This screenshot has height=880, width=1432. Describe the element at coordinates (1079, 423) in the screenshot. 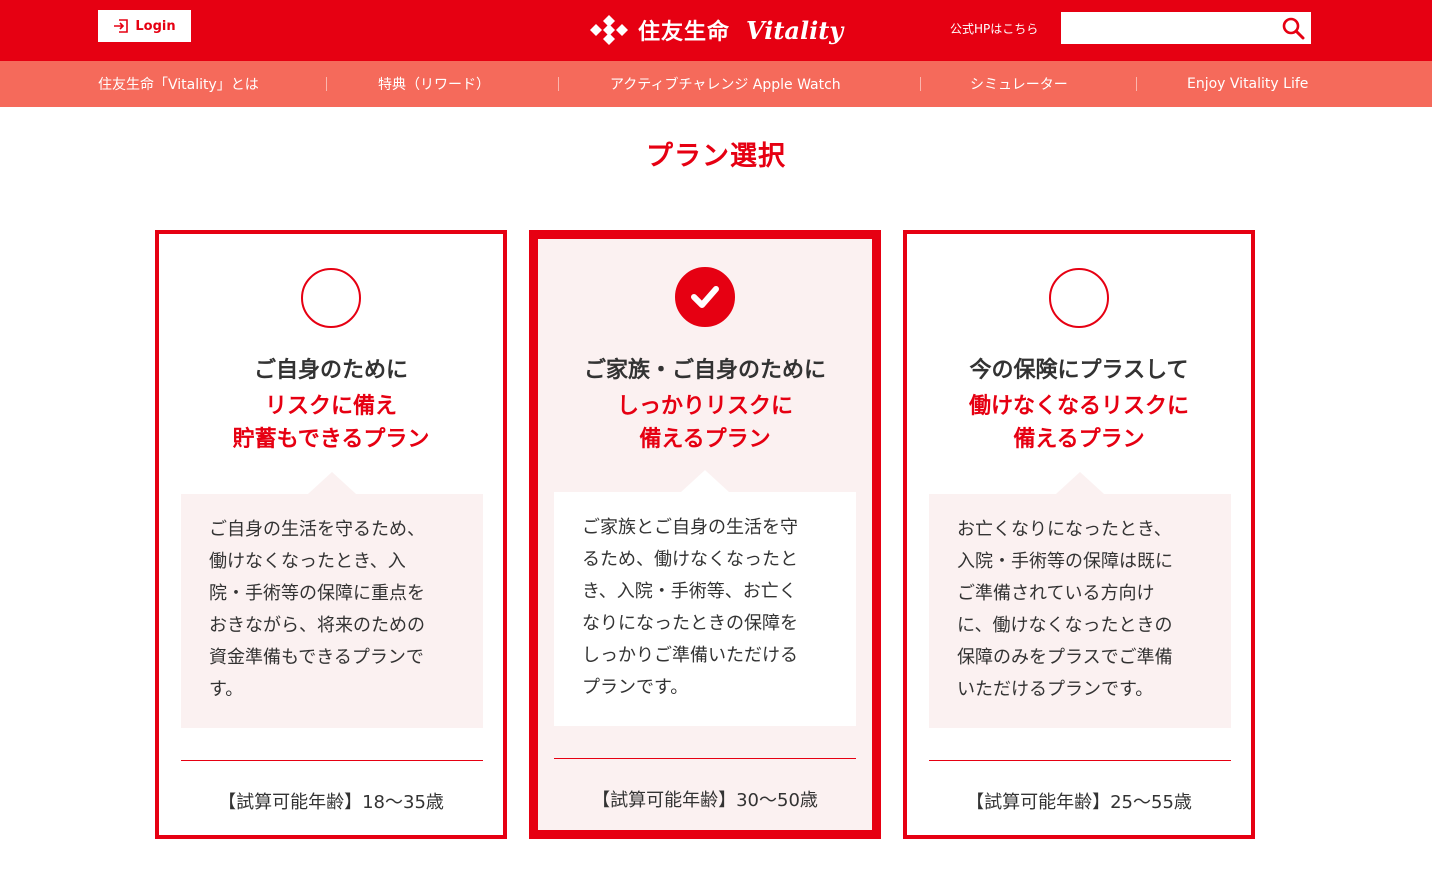

I see `plan-subtitle: 働けなくなるリスクに 備えるプラン` at that location.